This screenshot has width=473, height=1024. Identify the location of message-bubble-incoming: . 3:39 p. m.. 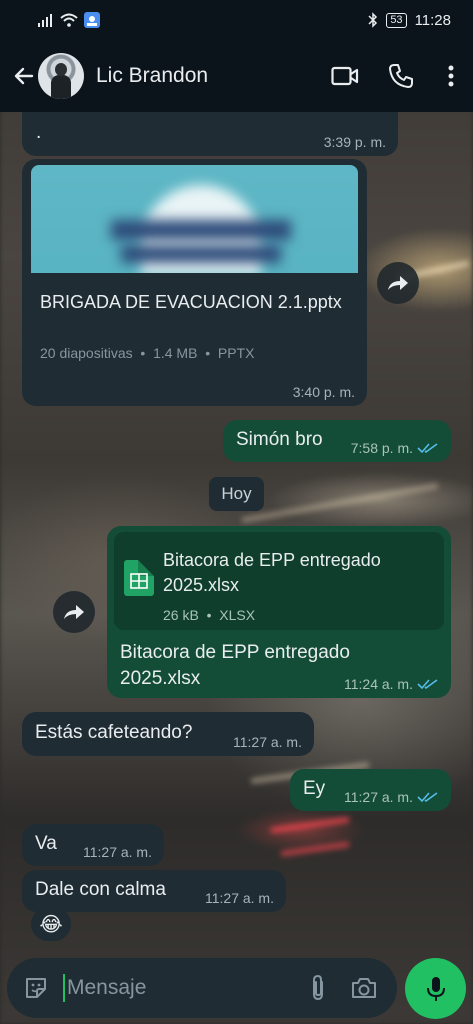
(210, 134).